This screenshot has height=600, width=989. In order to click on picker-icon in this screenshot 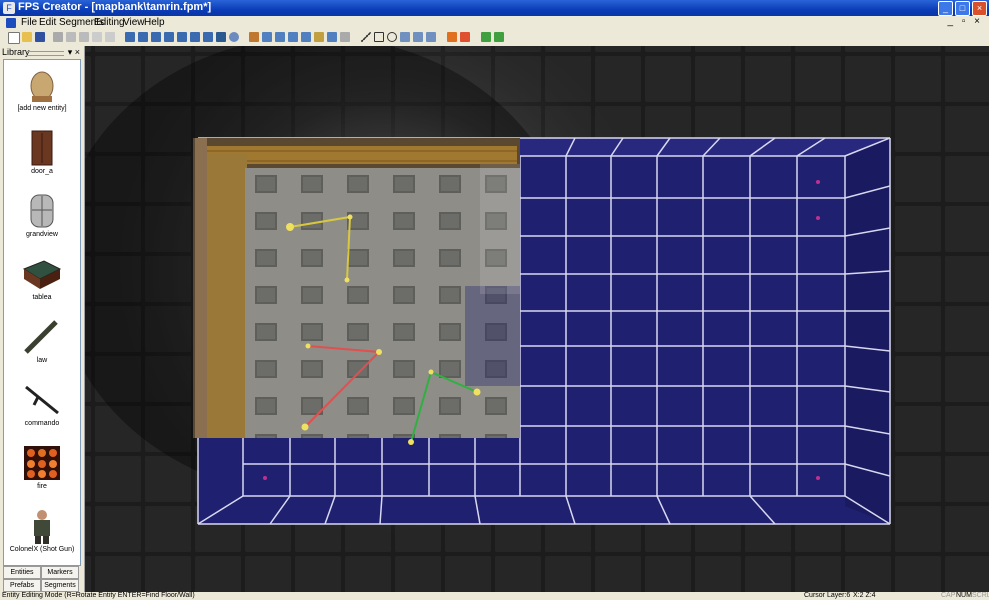, I will do `click(431, 37)`.